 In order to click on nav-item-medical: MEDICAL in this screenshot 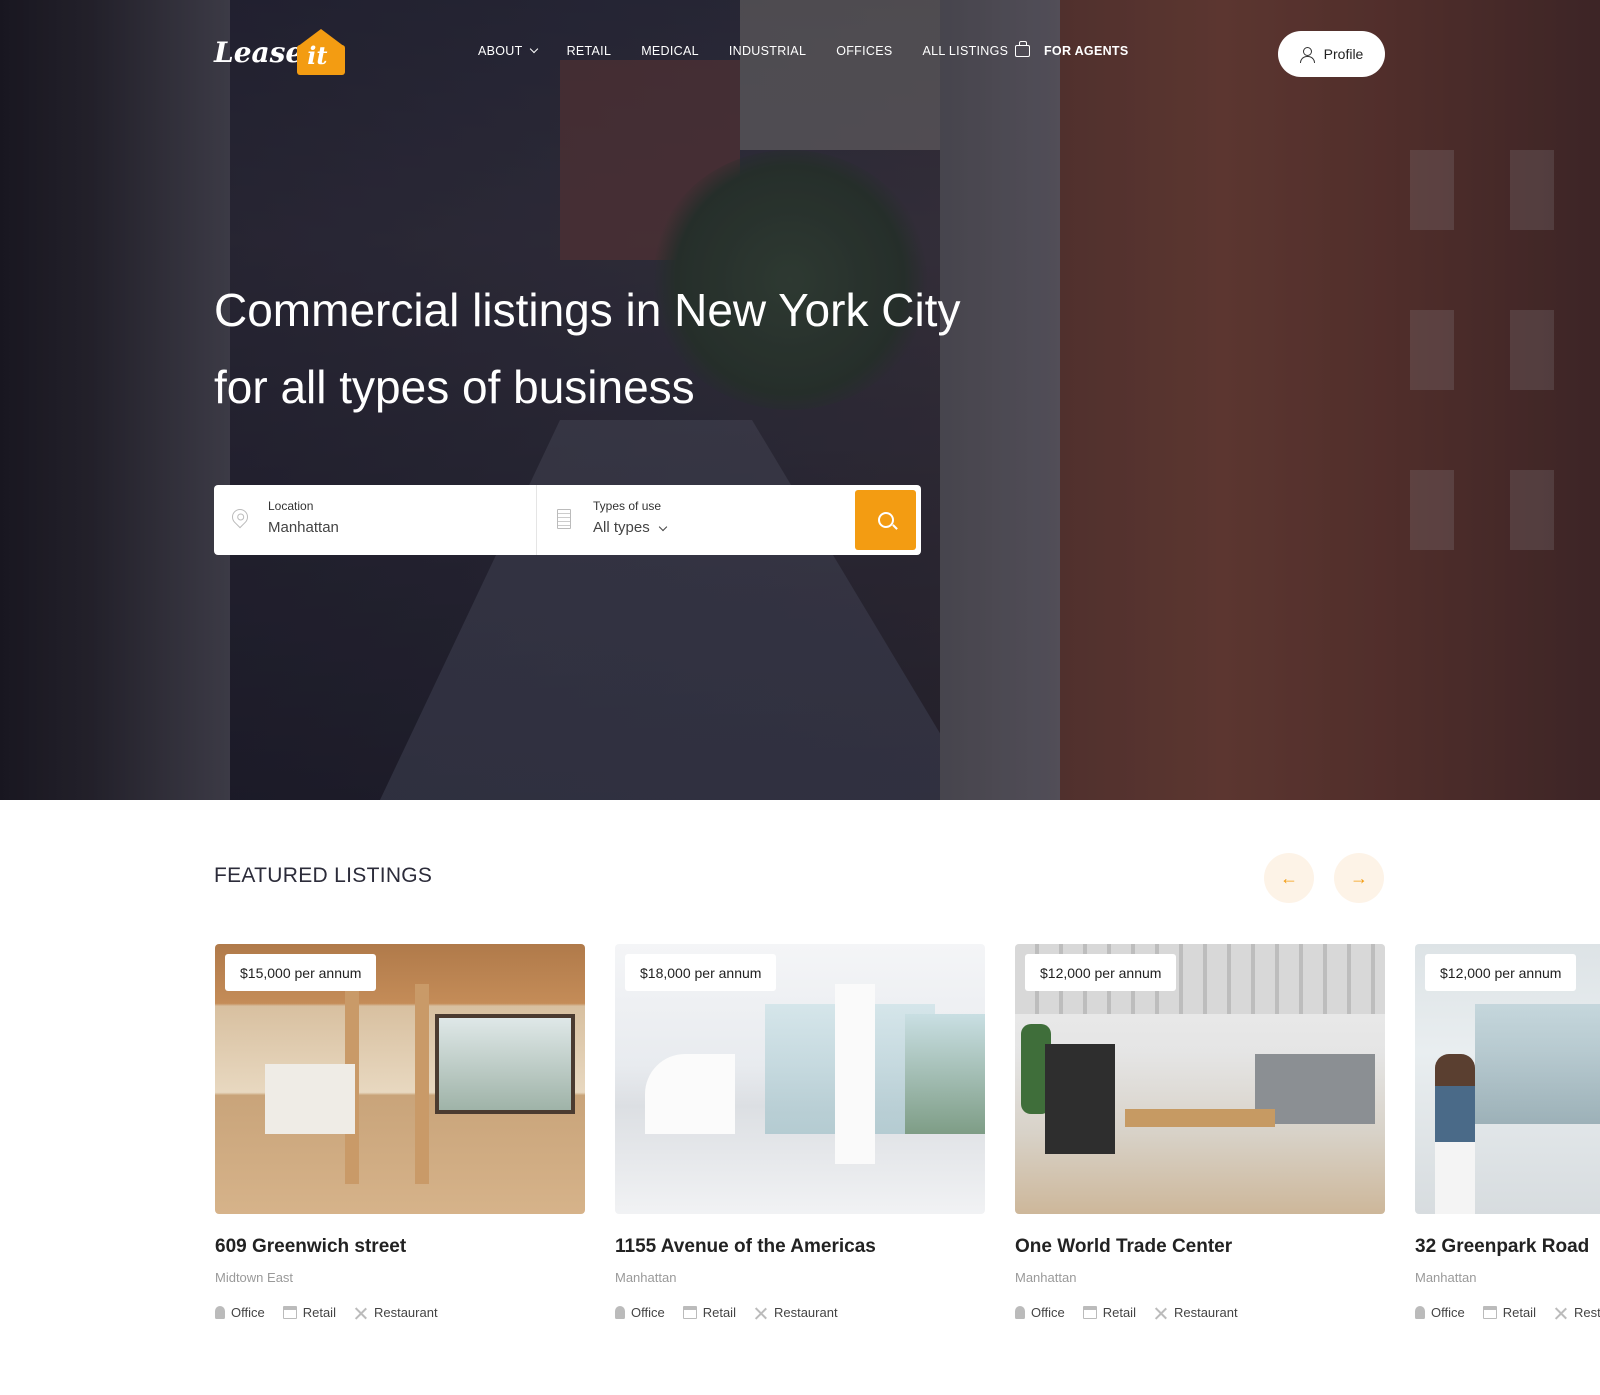, I will do `click(670, 51)`.